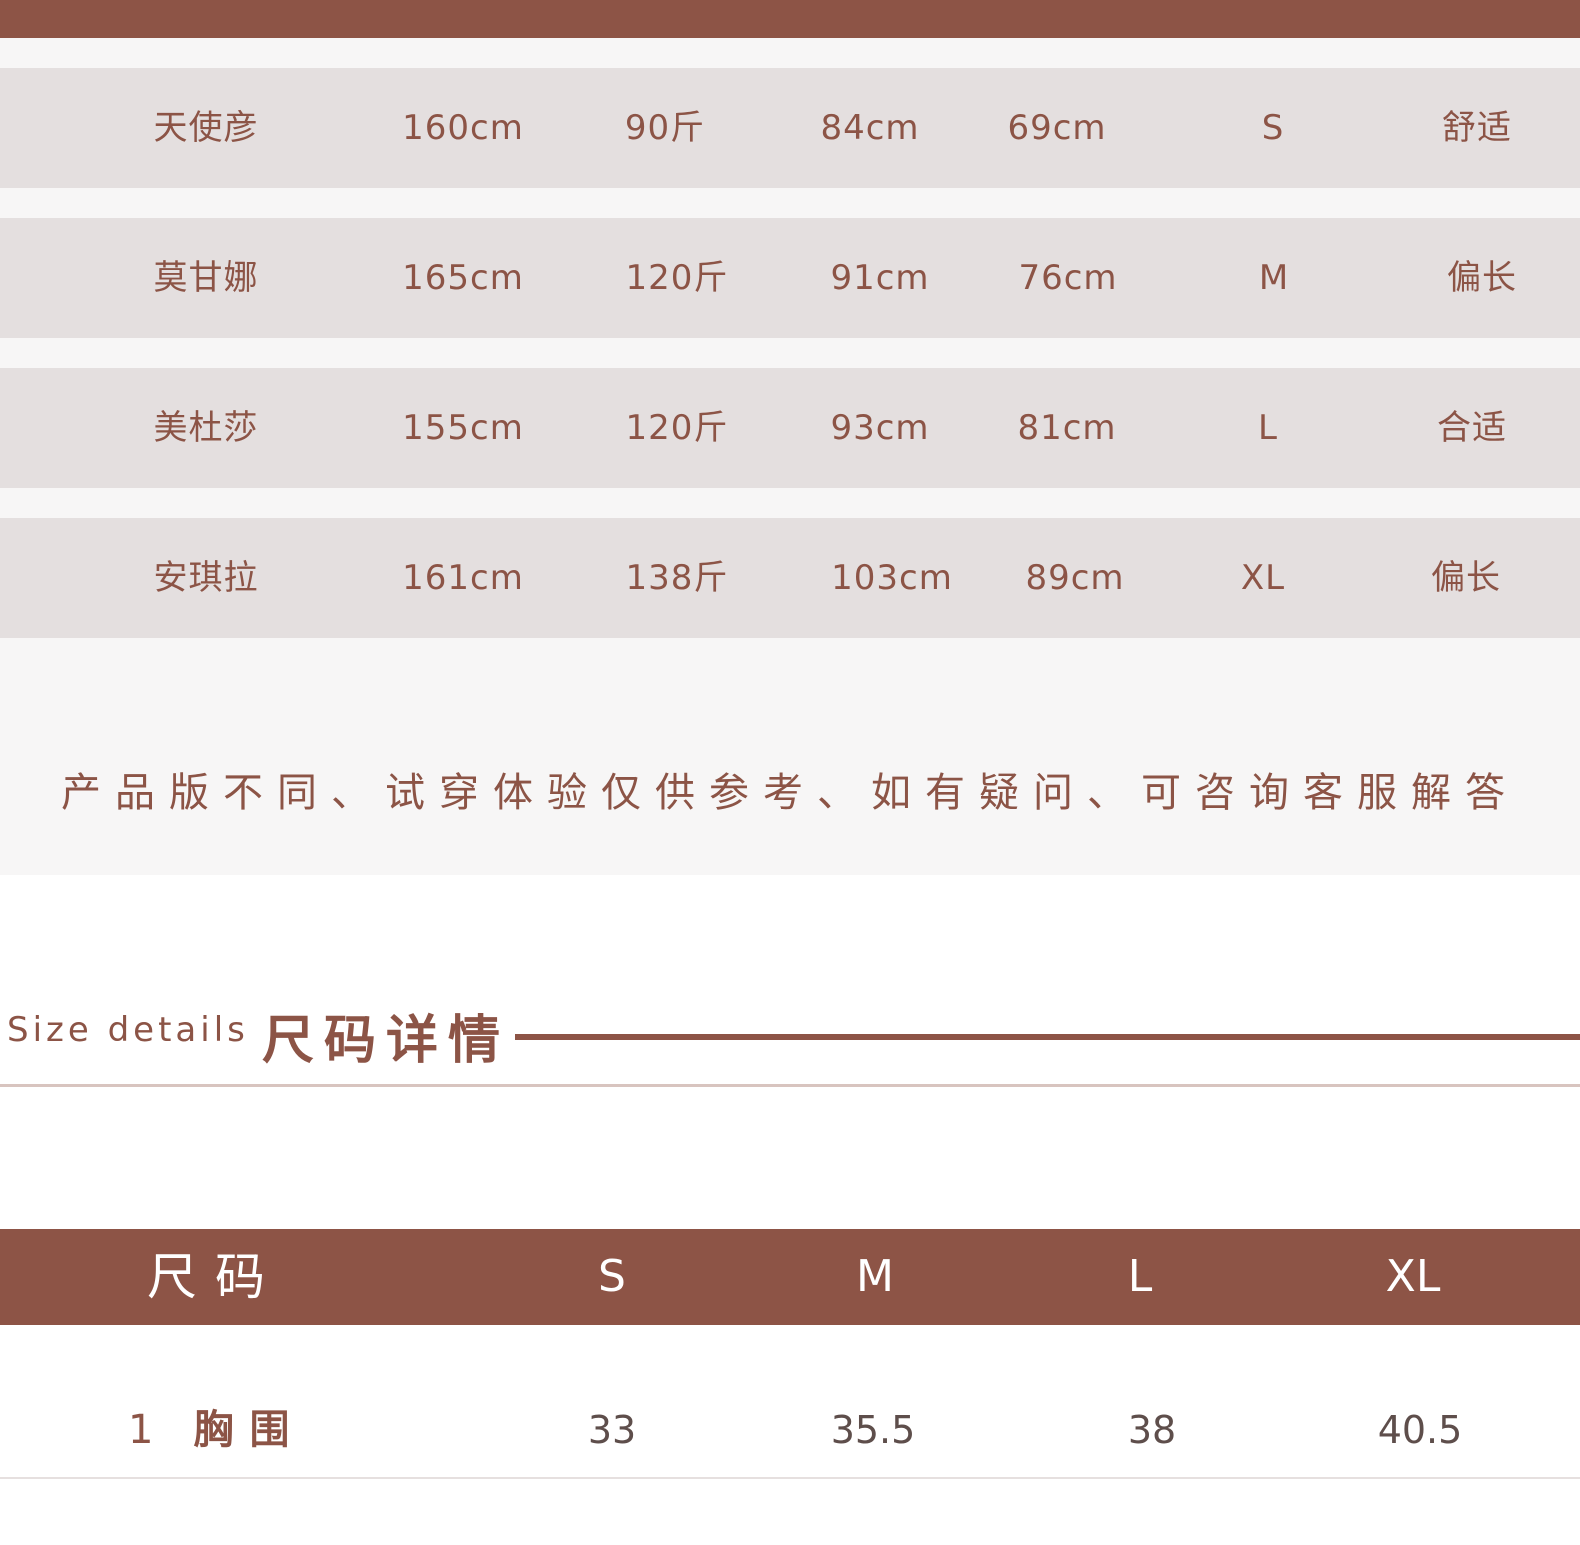 The height and width of the screenshot is (1545, 1580). What do you see at coordinates (206, 428) in the screenshot?
I see `model-name: 美杜莎` at bounding box center [206, 428].